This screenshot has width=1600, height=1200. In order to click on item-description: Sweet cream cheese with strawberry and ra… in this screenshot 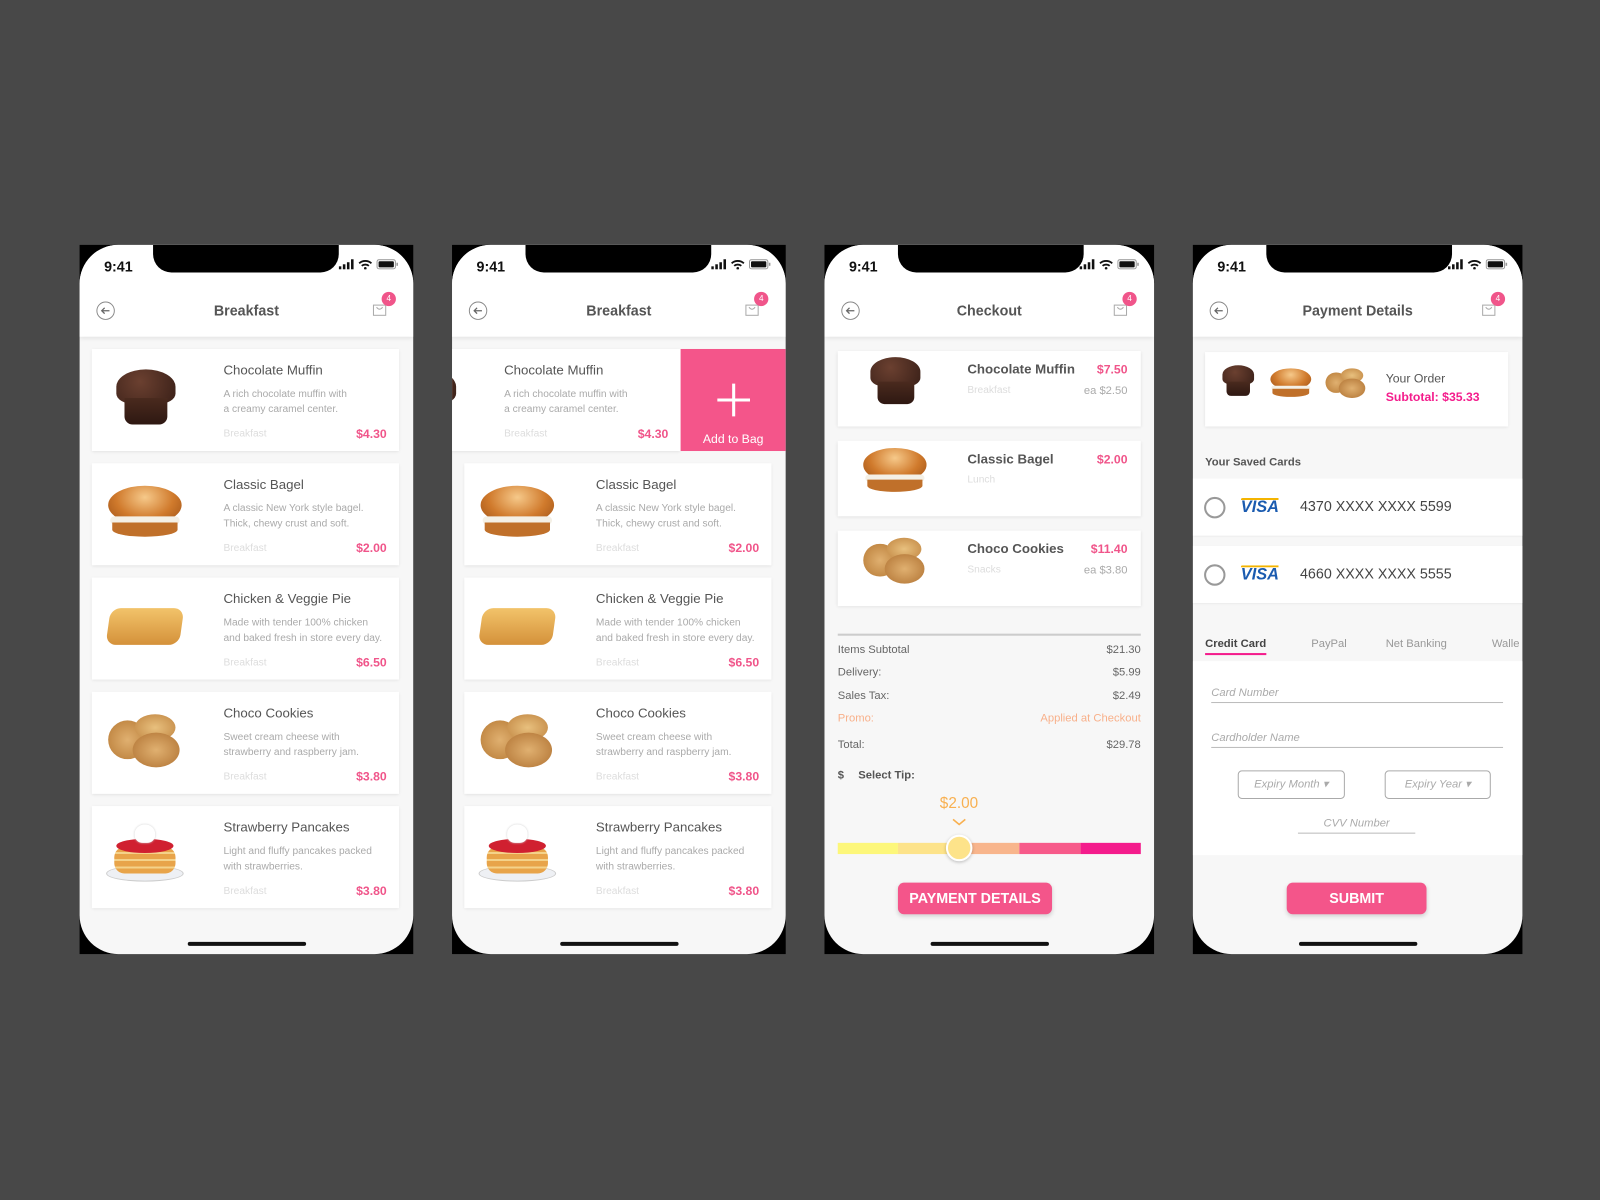, I will do `click(291, 745)`.